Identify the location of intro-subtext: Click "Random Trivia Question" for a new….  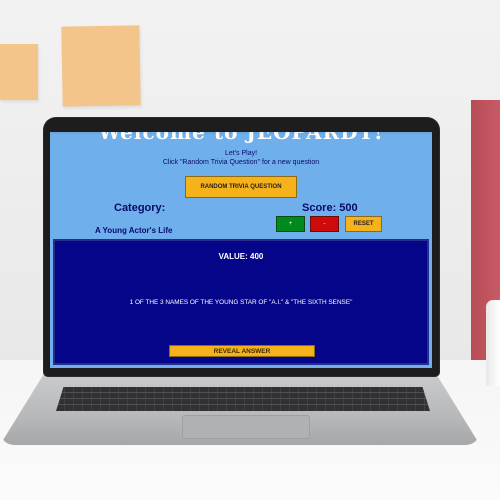
(241, 162).